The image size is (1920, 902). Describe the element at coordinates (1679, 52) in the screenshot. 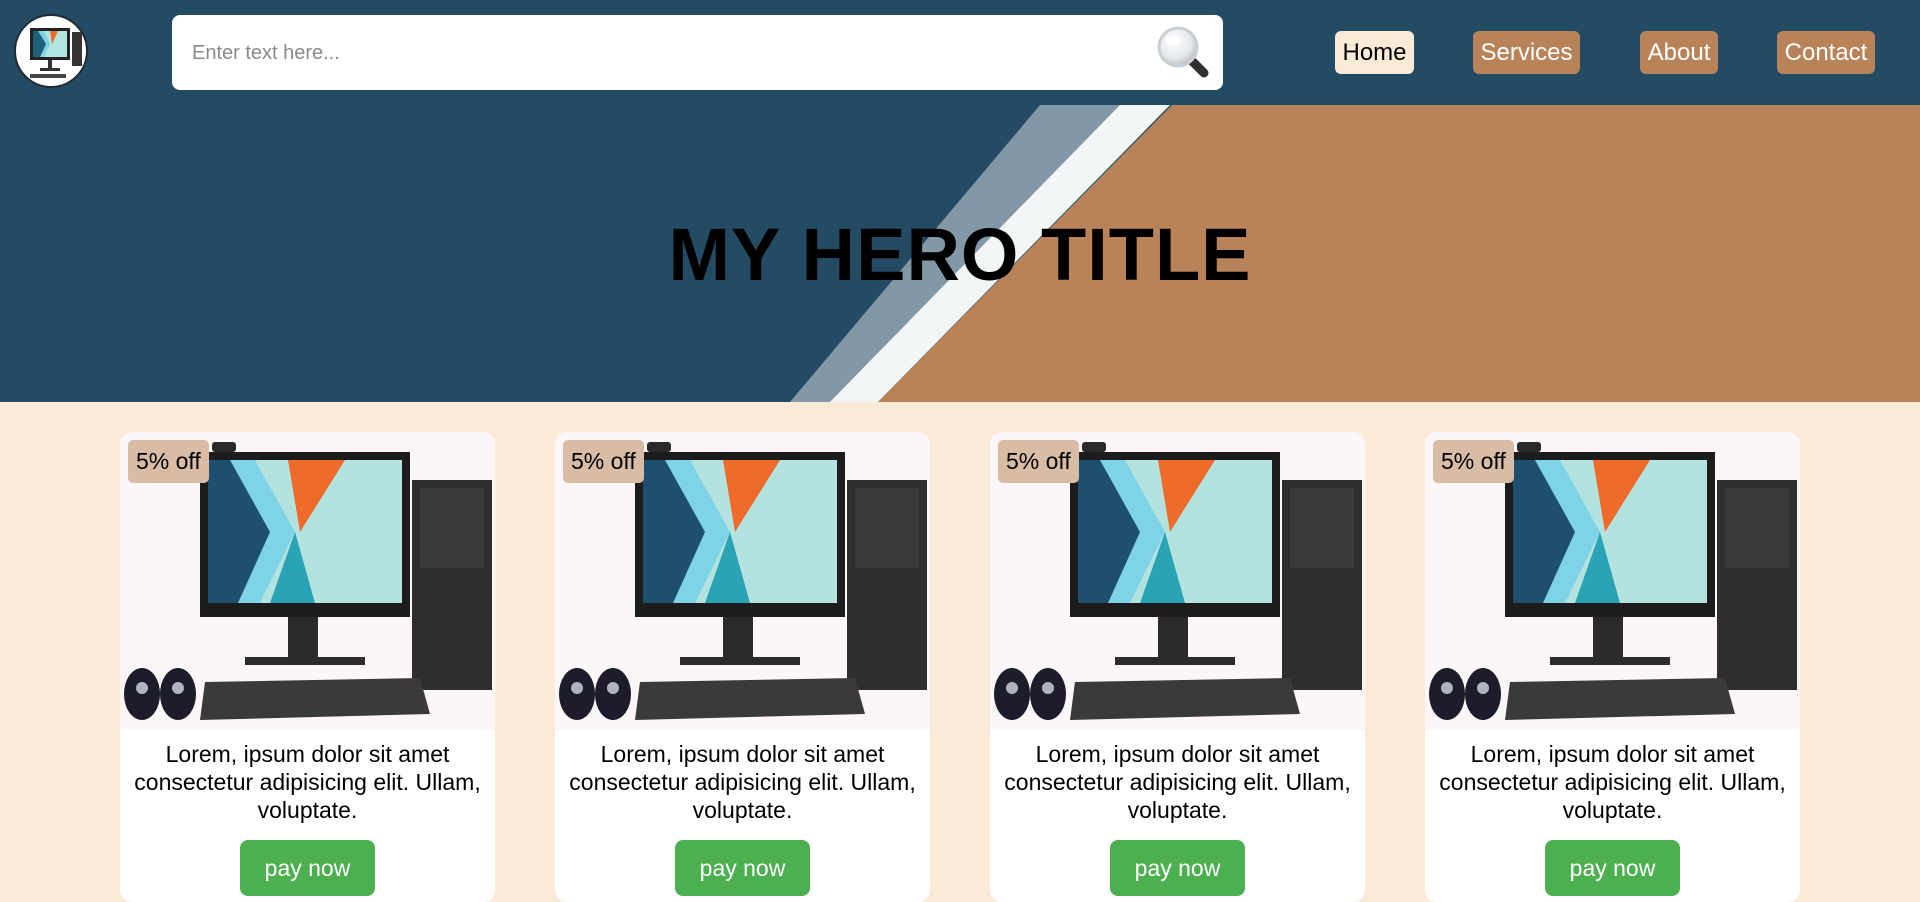

I see `nav-about: About` at that location.